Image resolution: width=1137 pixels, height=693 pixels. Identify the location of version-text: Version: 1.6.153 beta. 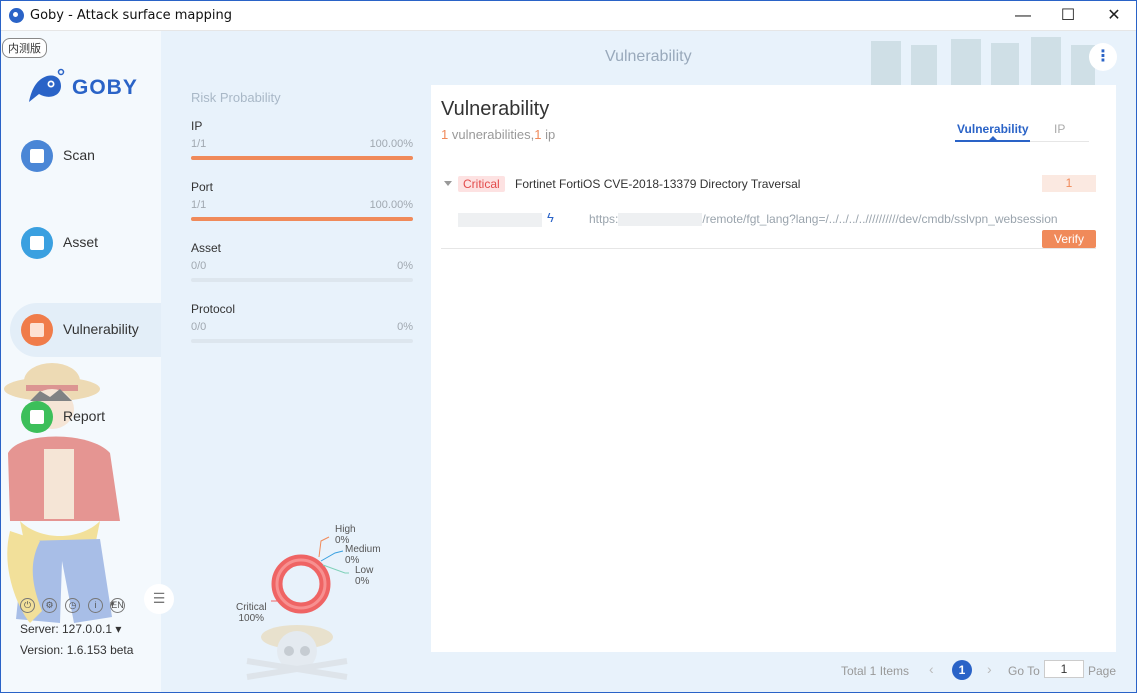
(77, 650).